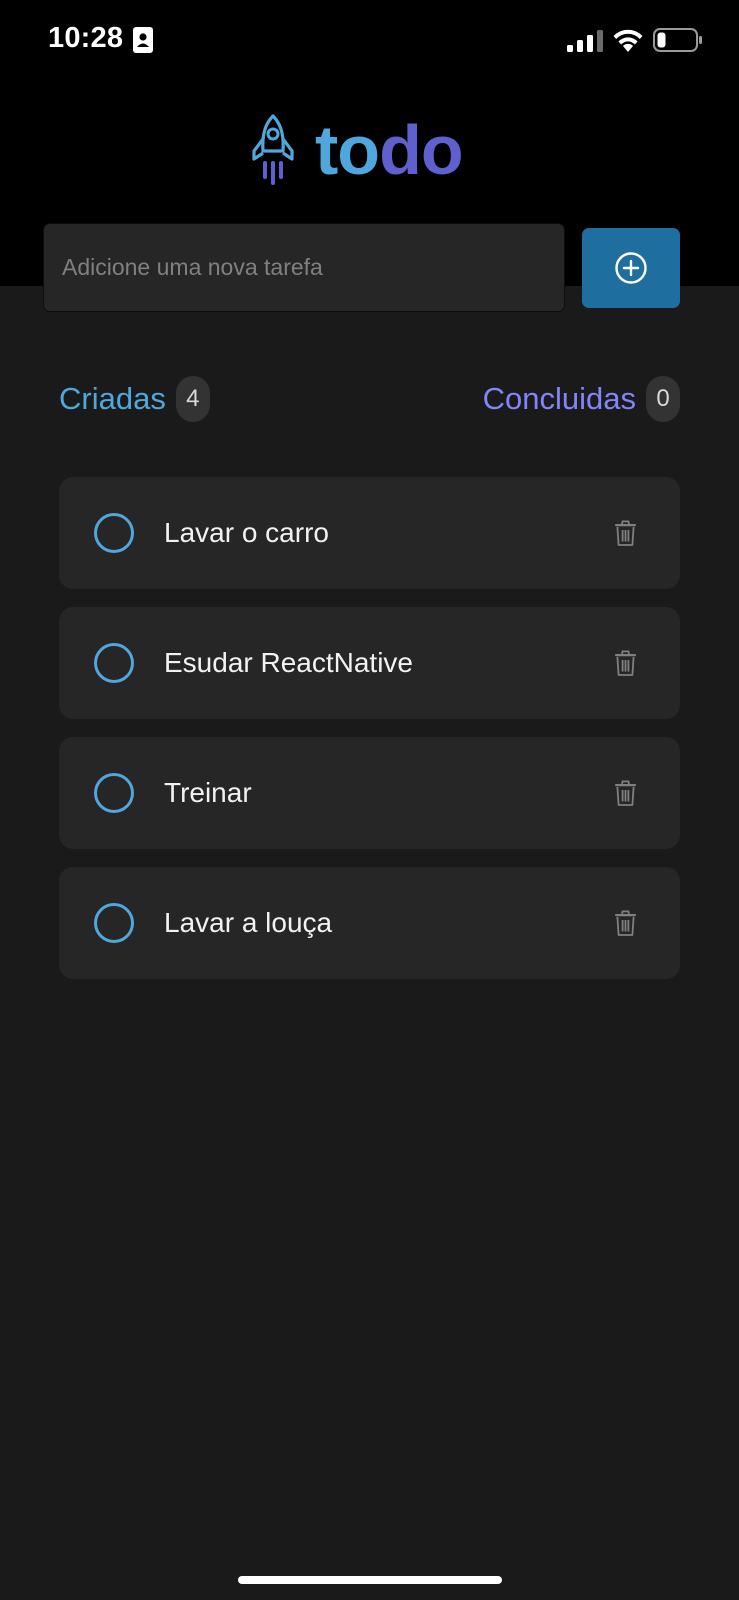  I want to click on add-task-button, so click(631, 268).